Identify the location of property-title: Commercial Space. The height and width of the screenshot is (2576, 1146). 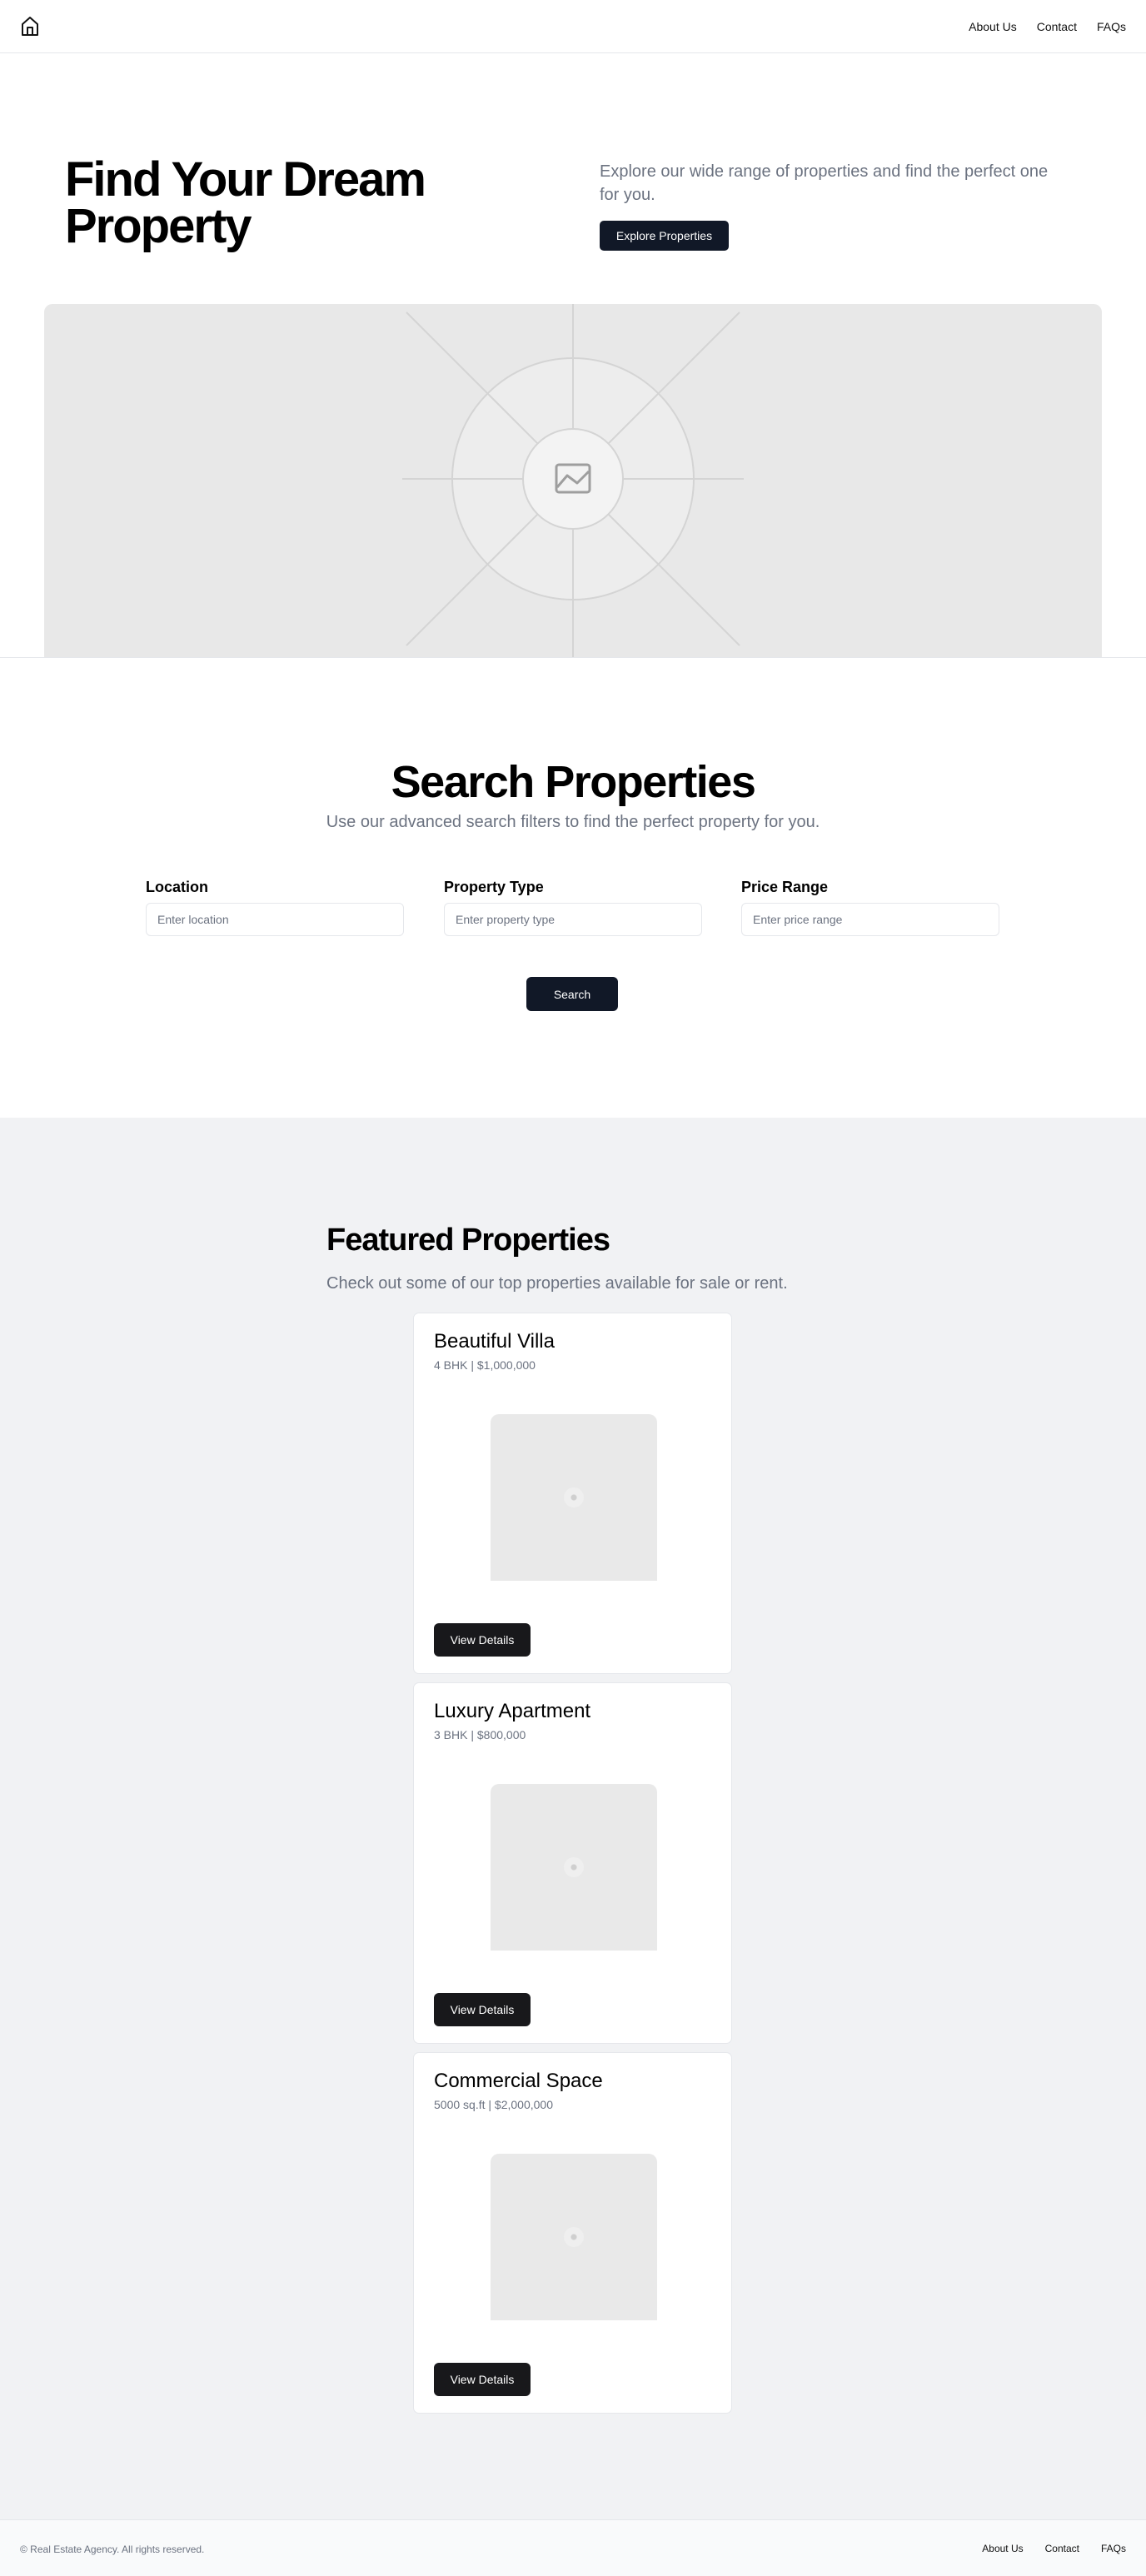
(519, 2081).